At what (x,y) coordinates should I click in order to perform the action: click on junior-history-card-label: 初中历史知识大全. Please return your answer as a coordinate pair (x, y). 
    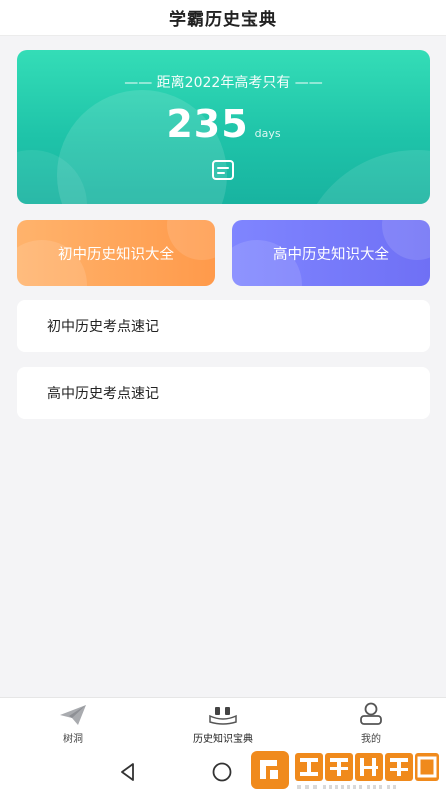
    Looking at the image, I should click on (116, 254).